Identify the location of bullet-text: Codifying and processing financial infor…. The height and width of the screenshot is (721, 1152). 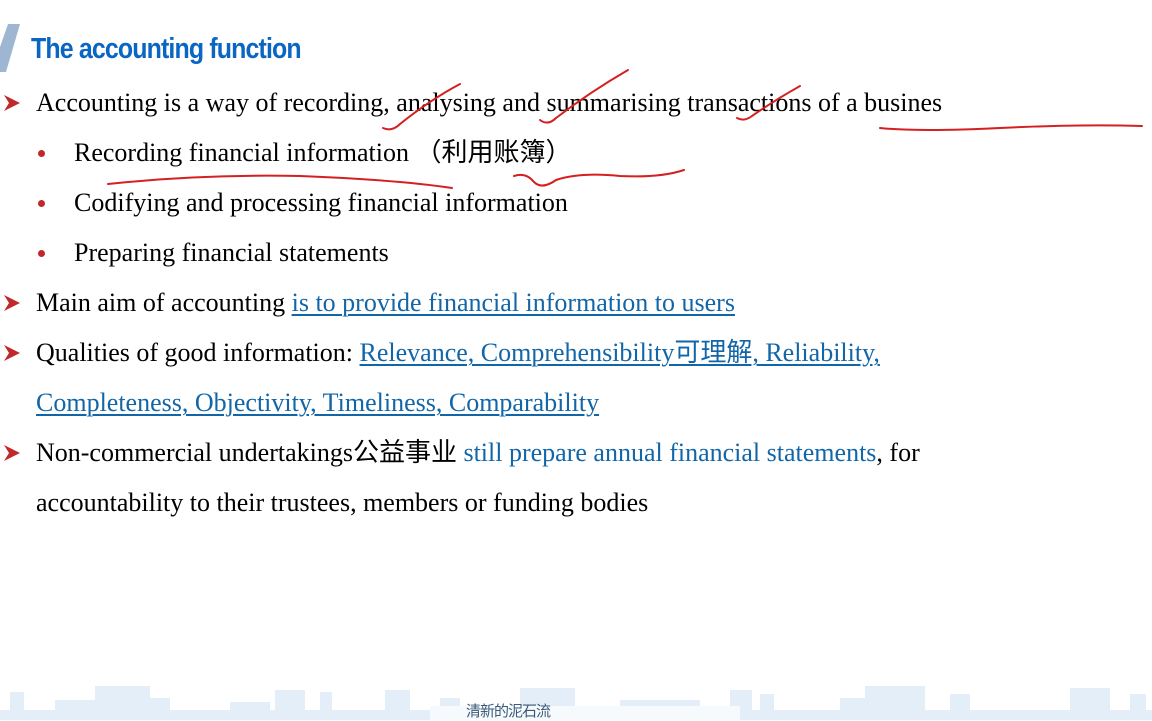
(321, 202).